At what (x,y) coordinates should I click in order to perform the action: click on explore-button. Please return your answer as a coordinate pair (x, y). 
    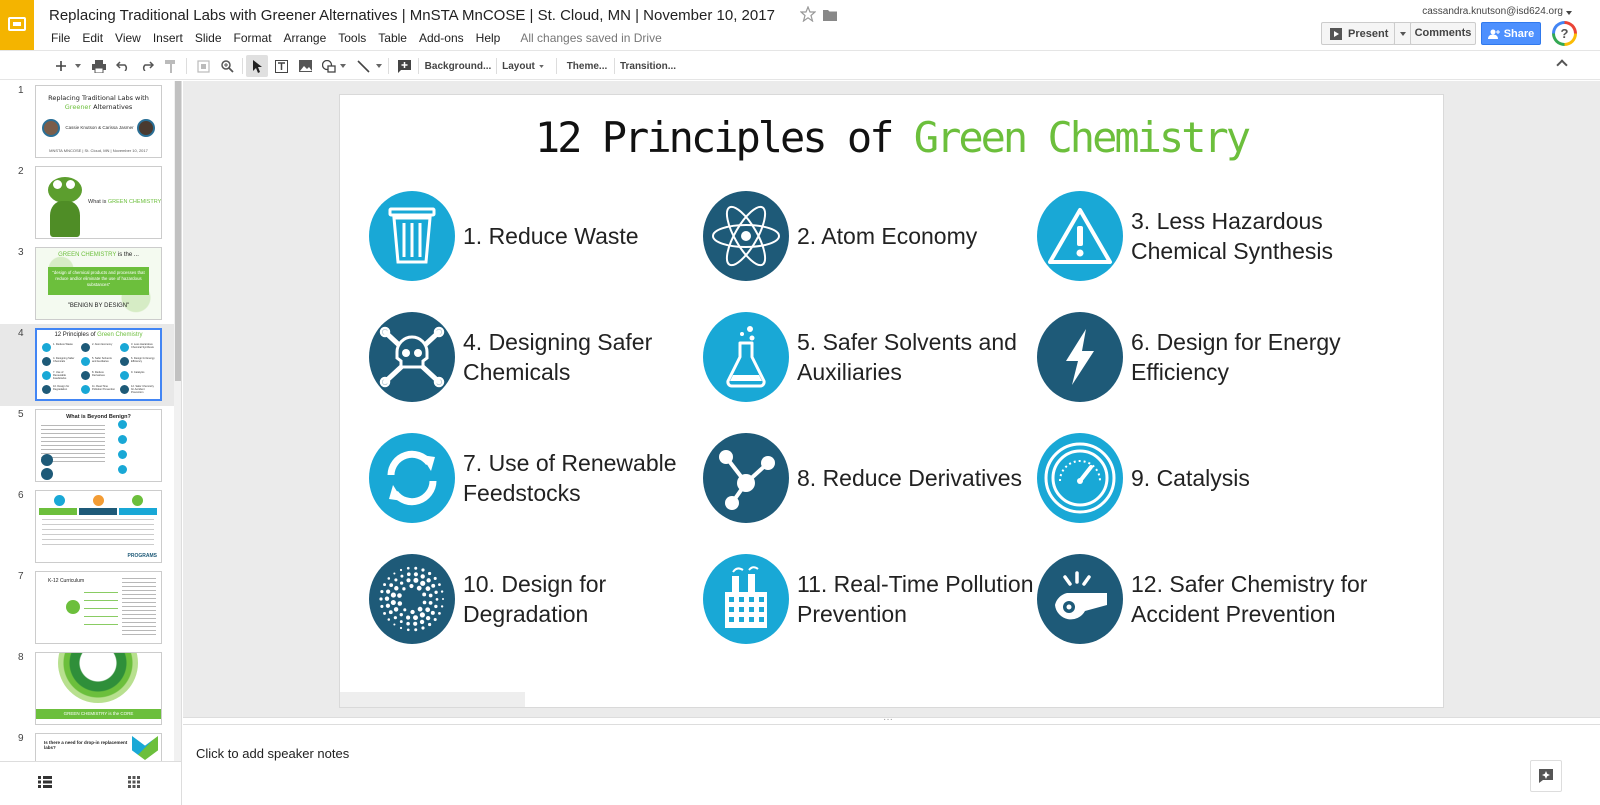
    Looking at the image, I should click on (1546, 776).